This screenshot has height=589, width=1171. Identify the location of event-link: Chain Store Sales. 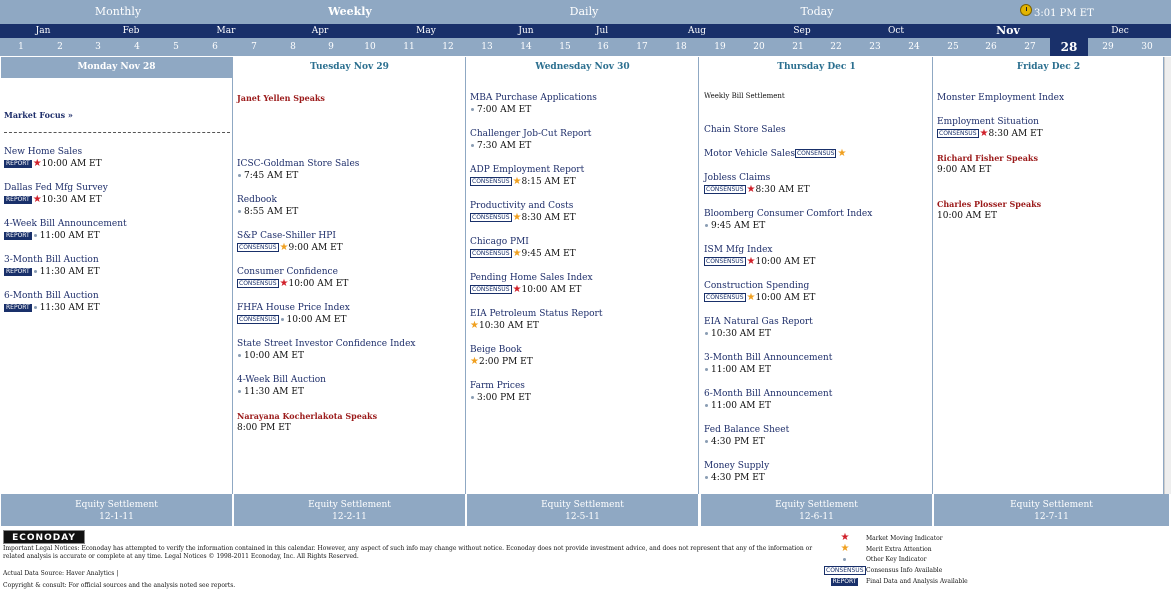
(816, 130).